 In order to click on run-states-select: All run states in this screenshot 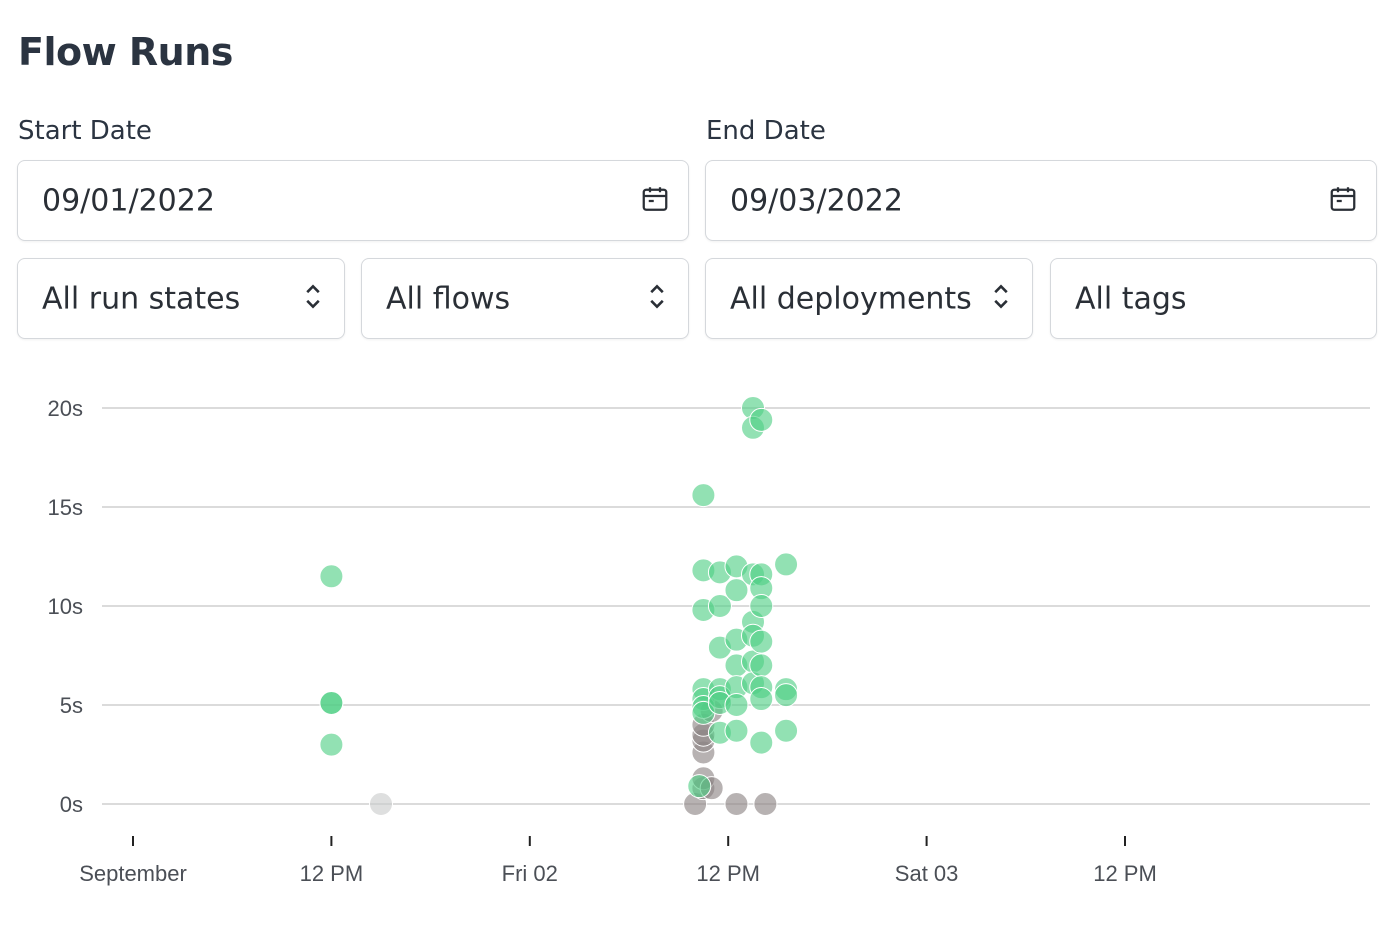, I will do `click(181, 298)`.